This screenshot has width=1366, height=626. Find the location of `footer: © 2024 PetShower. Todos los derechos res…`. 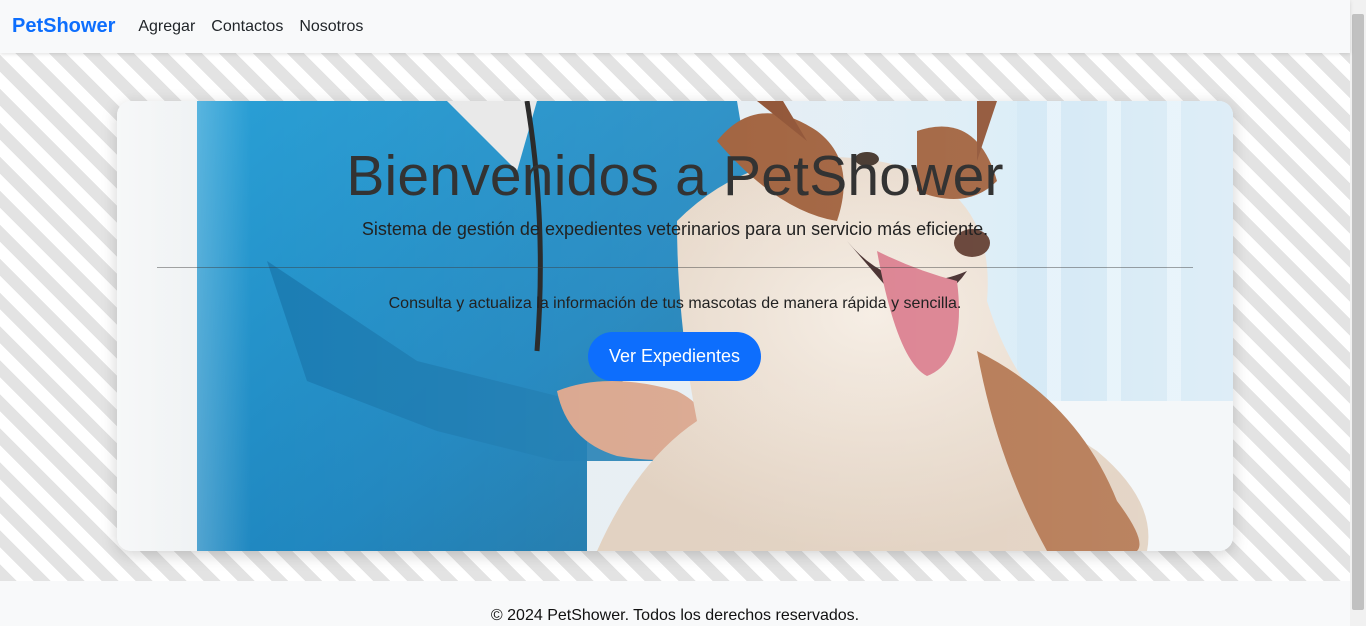

footer: © 2024 PetShower. Todos los derechos res… is located at coordinates (675, 603).